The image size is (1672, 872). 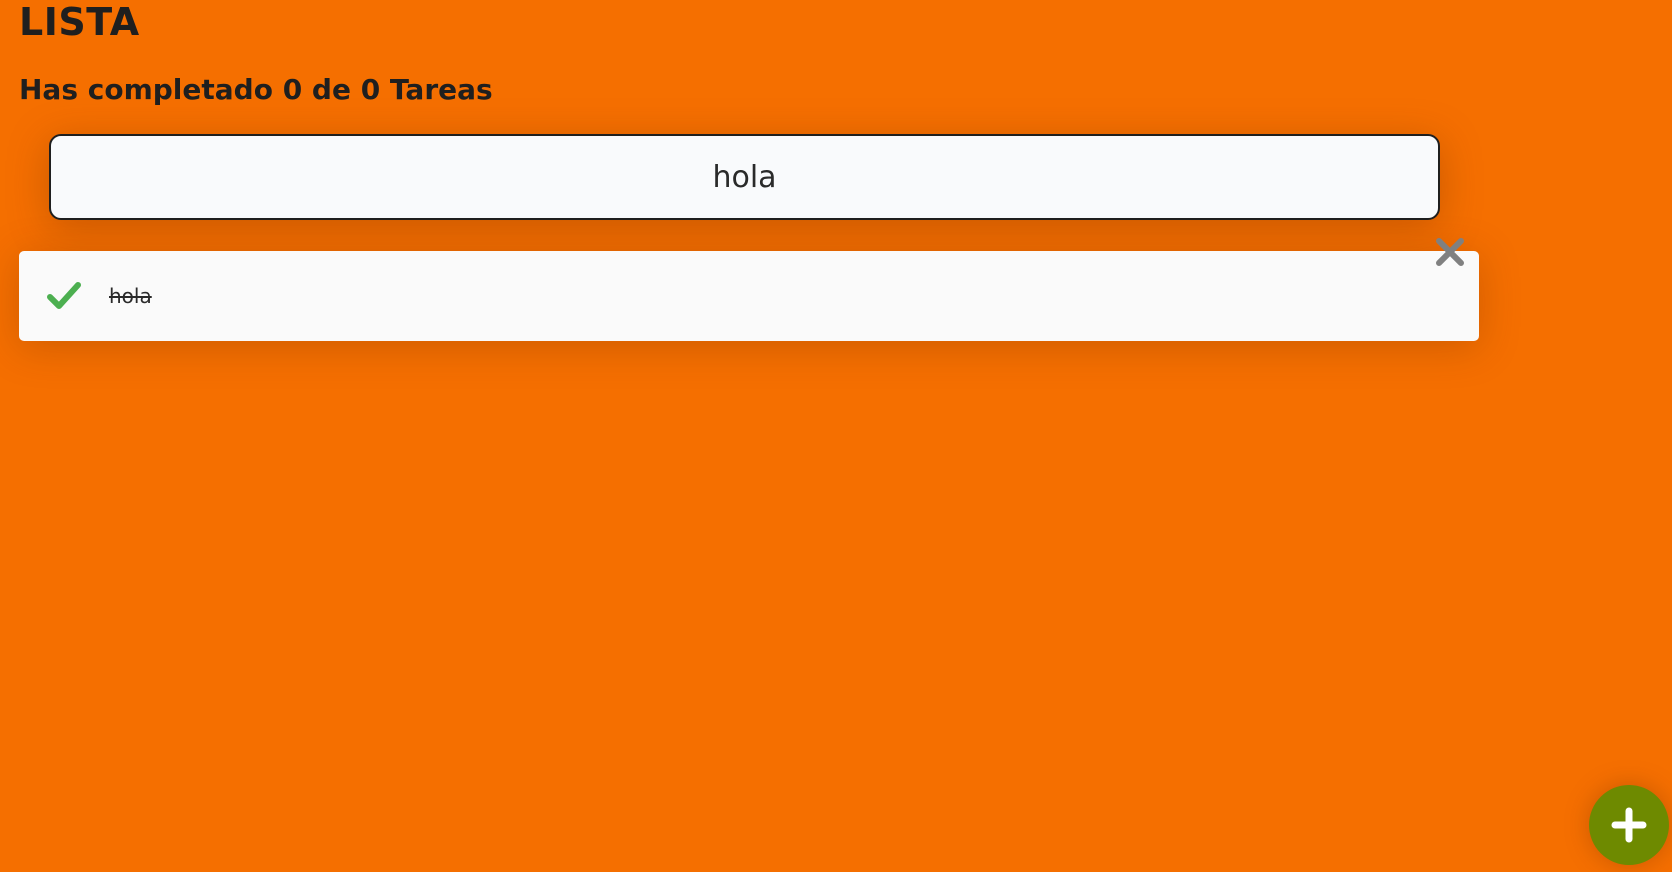 I want to click on todo-list: hola, so click(x=749, y=289).